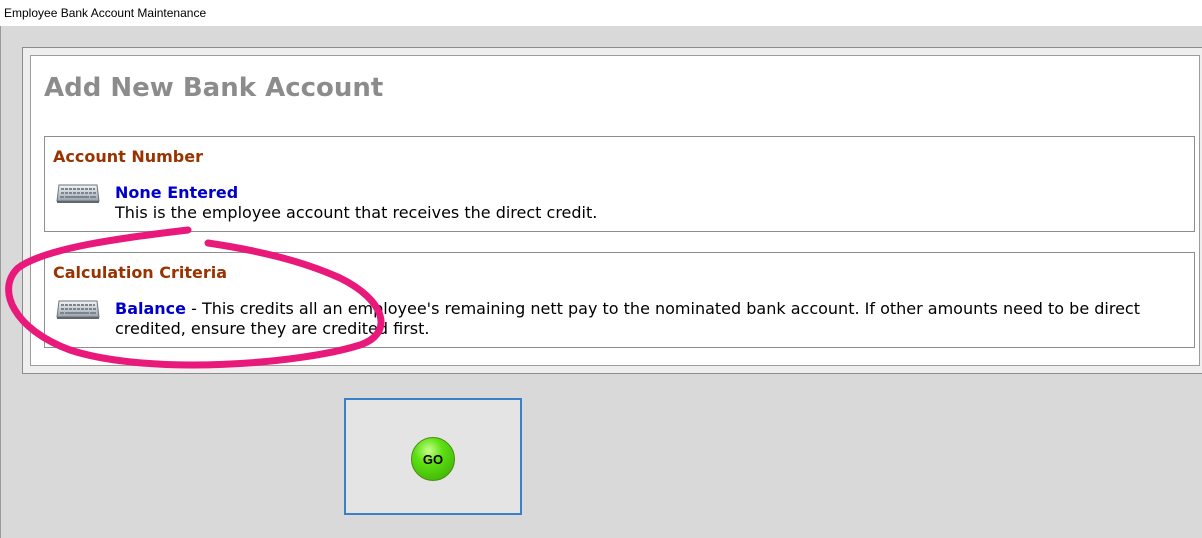 The image size is (1202, 538). I want to click on go-button: GO, so click(433, 459).